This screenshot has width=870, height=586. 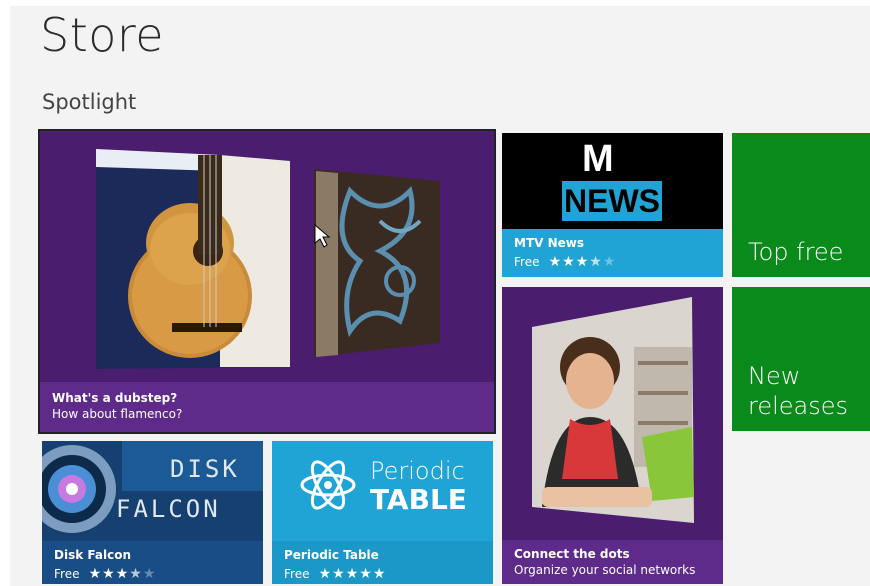 I want to click on disk-falcon-price: Free, so click(x=67, y=574).